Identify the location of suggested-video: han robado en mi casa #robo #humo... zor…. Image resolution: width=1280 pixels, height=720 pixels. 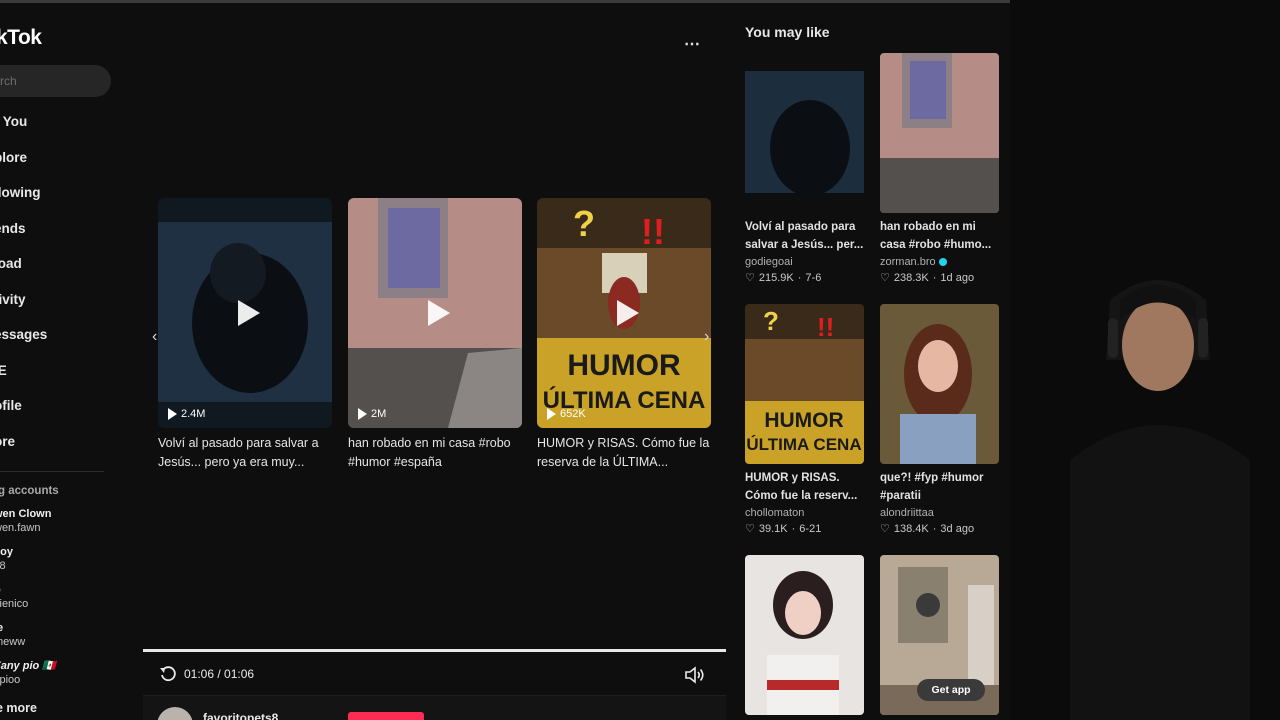
(939, 169).